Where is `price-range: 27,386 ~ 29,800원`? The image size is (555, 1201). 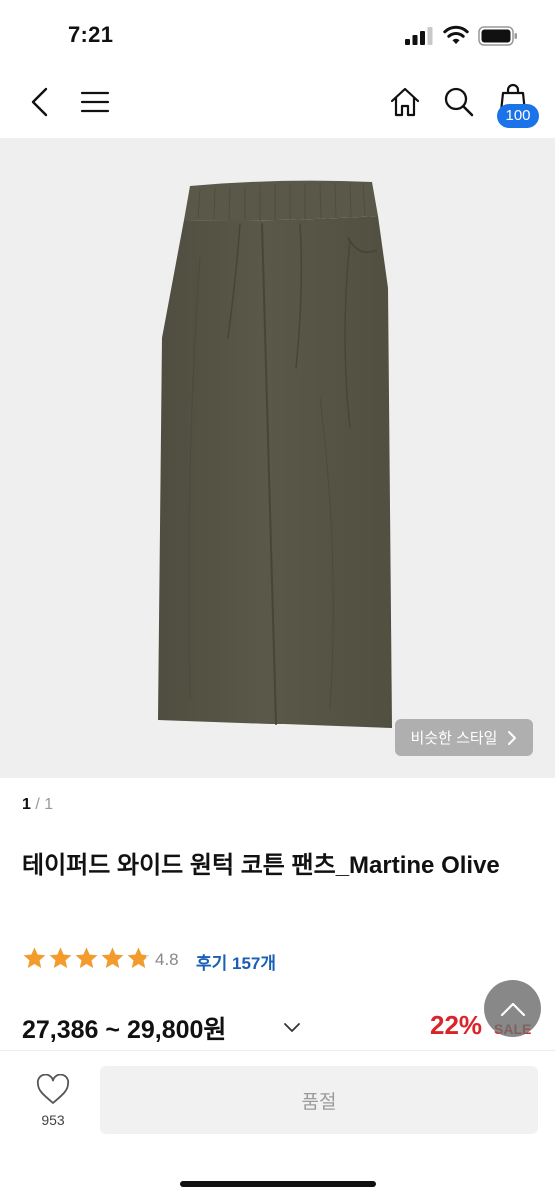
price-range: 27,386 ~ 29,800원 is located at coordinates (124, 1030).